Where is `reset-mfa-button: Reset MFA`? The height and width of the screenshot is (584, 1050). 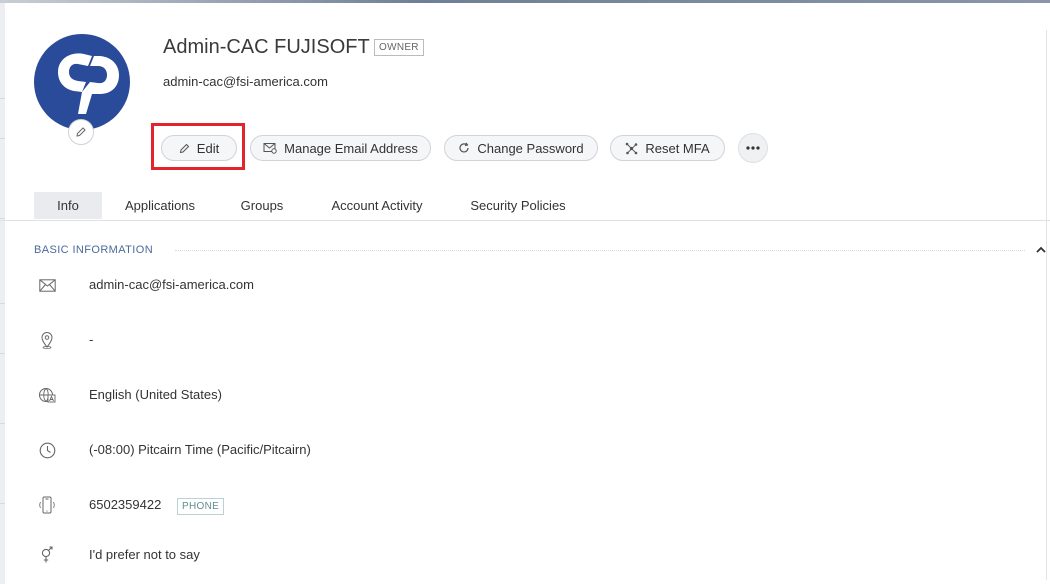 reset-mfa-button: Reset MFA is located at coordinates (667, 148).